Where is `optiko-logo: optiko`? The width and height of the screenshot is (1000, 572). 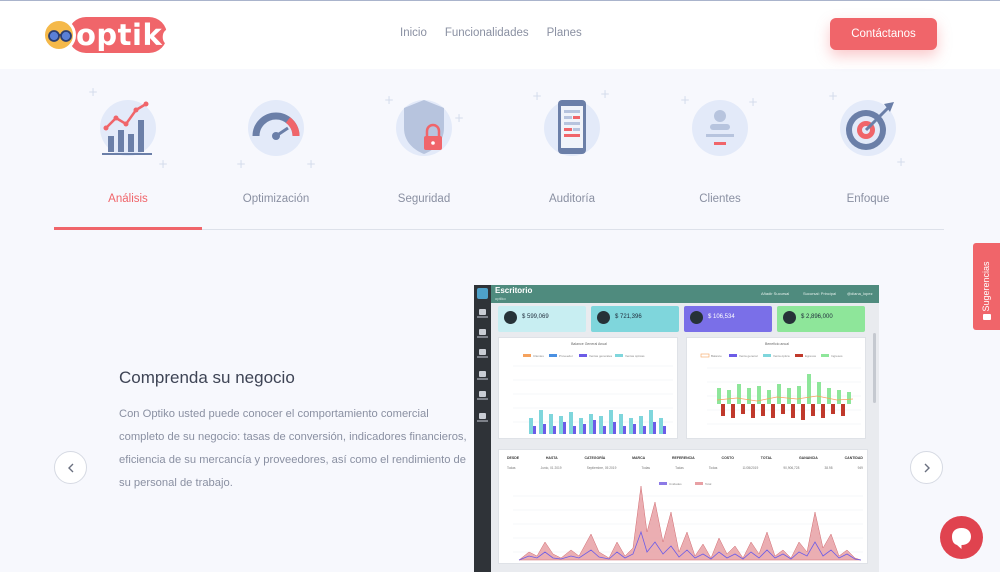 optiko-logo: optiko is located at coordinates (111, 36).